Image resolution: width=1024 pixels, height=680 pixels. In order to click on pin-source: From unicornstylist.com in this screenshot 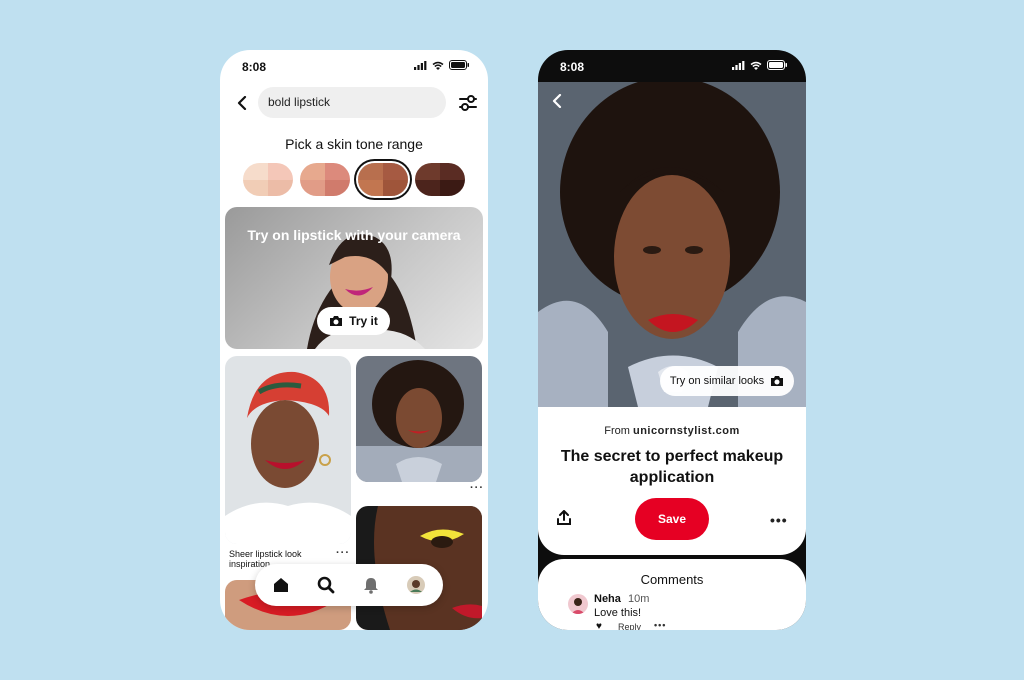, I will do `click(672, 431)`.